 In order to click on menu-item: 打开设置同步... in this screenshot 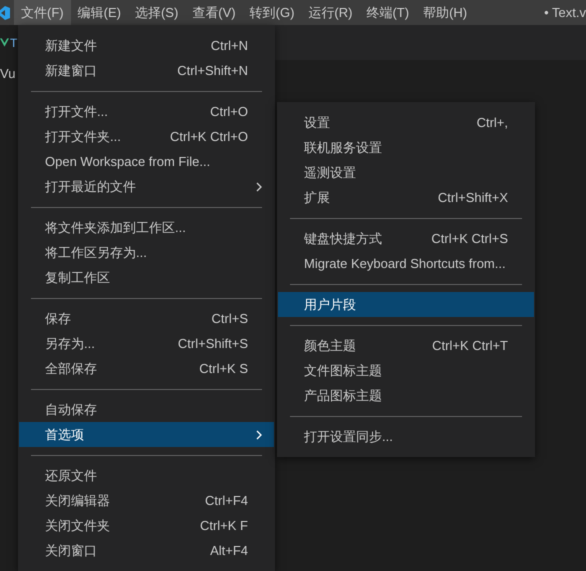, I will do `click(406, 436)`.